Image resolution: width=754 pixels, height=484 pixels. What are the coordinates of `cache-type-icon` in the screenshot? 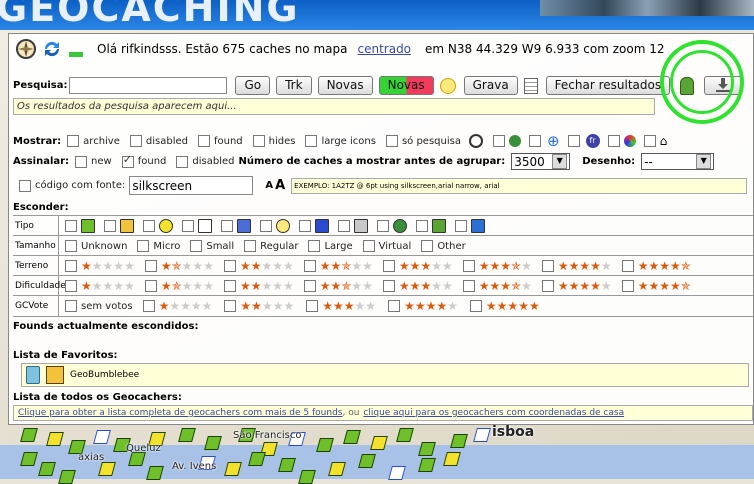 It's located at (205, 226).